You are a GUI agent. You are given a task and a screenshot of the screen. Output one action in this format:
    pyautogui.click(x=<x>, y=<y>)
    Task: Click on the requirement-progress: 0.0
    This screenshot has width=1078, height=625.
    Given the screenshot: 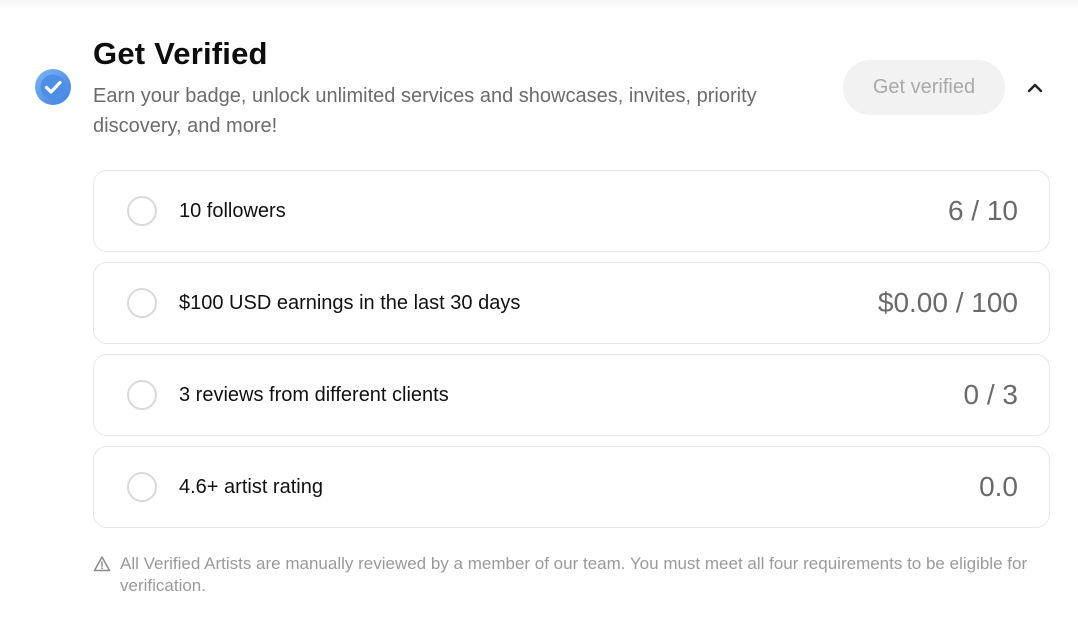 What is the action you would take?
    pyautogui.click(x=998, y=486)
    